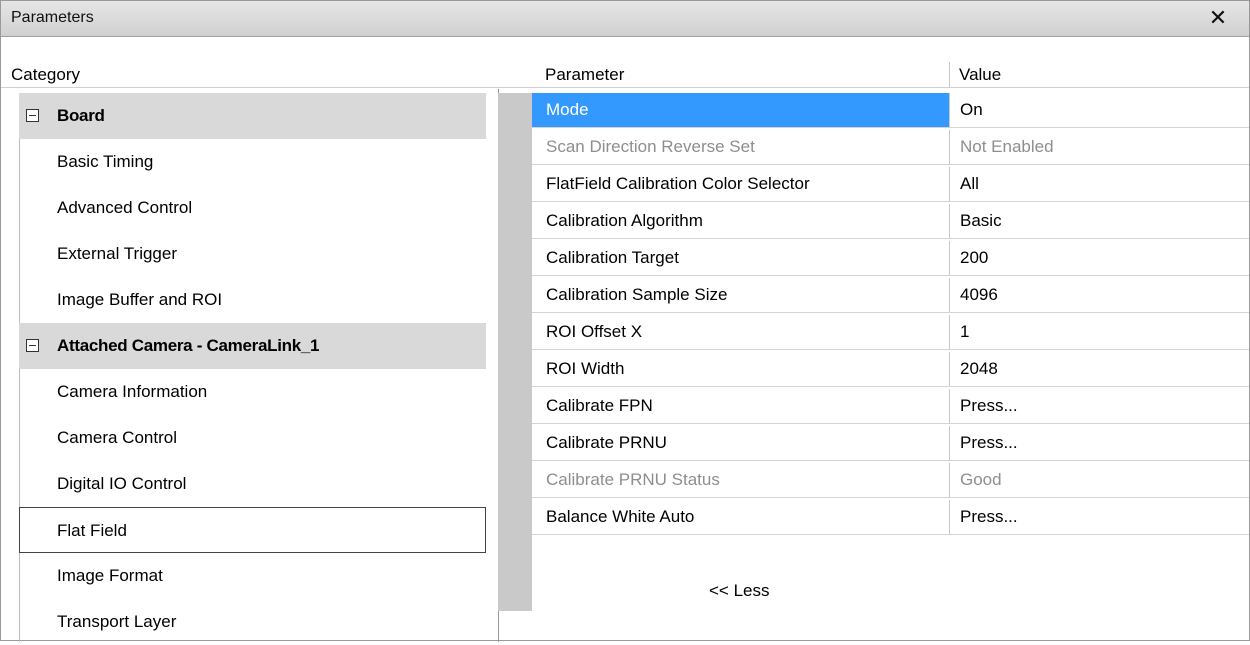 Image resolution: width=1250 pixels, height=645 pixels. I want to click on parameter-value: Basic, so click(1099, 221).